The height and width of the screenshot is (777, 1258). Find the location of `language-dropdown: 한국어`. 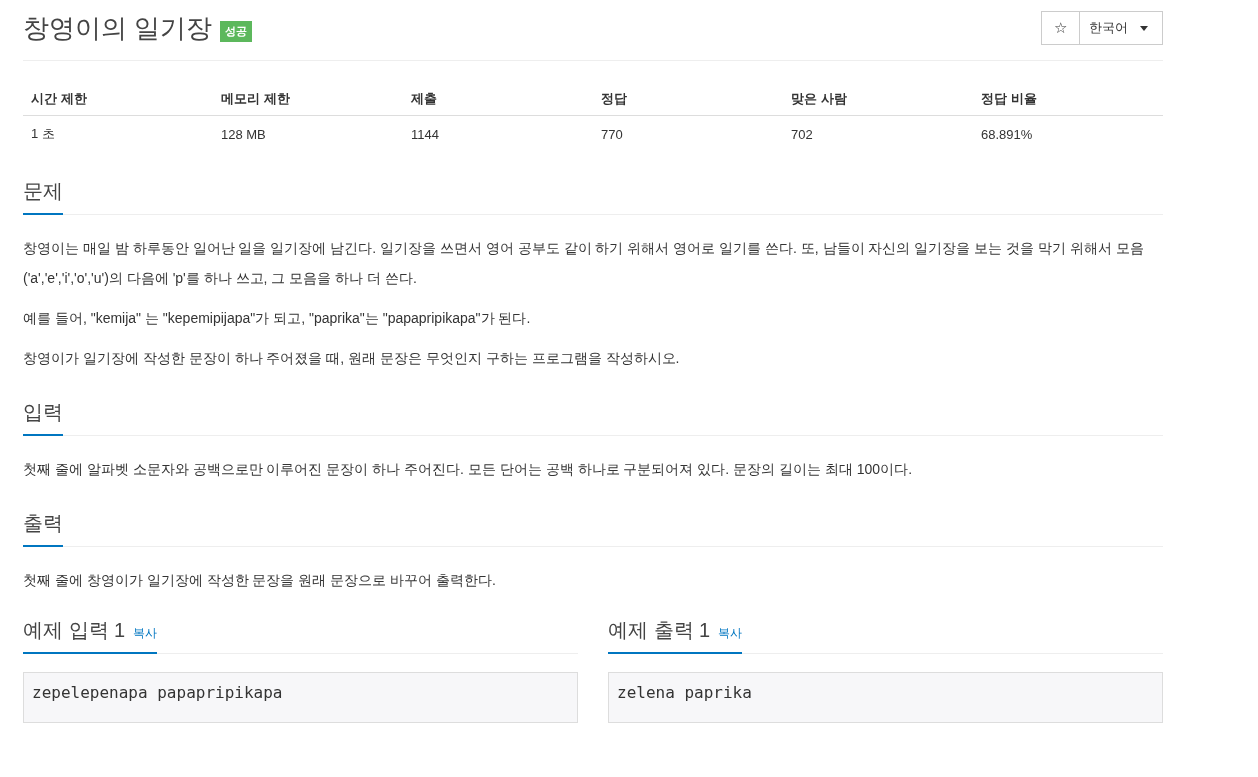

language-dropdown: 한국어 is located at coordinates (1121, 28).